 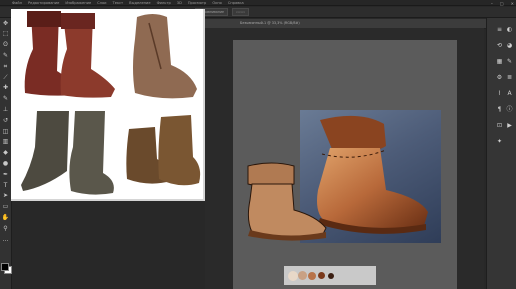 I want to click on paragraph-panel-icon: ¶, so click(x=499, y=109).